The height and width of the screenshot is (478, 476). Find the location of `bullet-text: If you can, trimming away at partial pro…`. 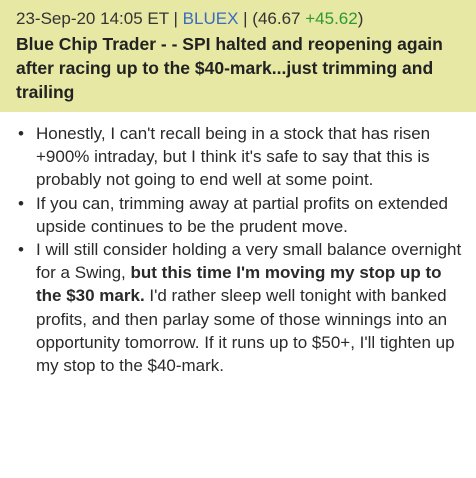

bullet-text: If you can, trimming away at partial pro… is located at coordinates (242, 214).